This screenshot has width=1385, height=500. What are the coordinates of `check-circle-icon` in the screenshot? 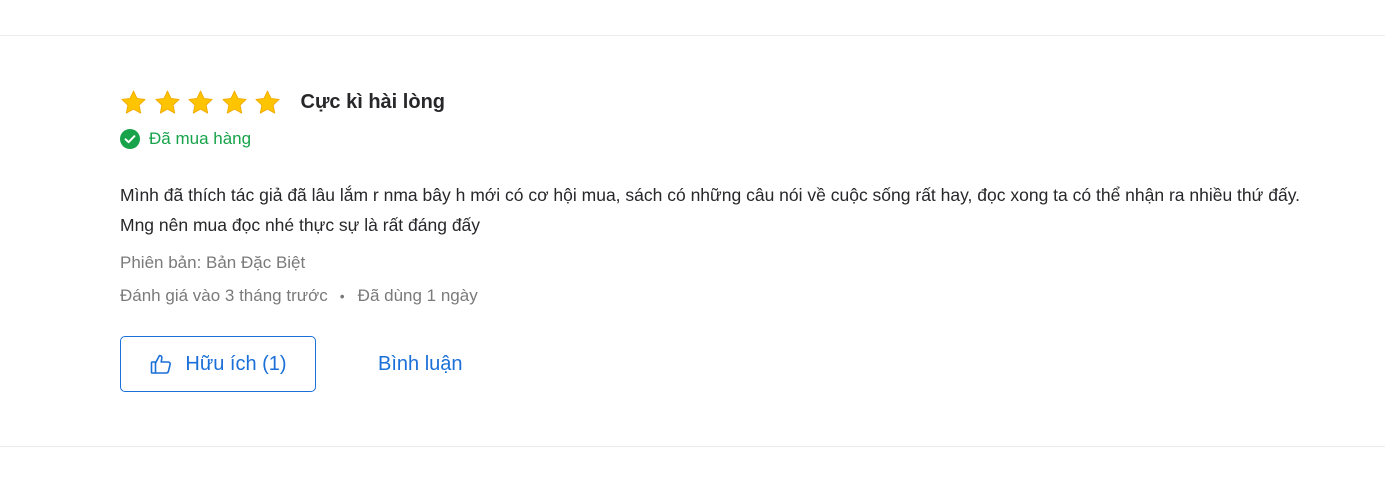 It's located at (130, 139).